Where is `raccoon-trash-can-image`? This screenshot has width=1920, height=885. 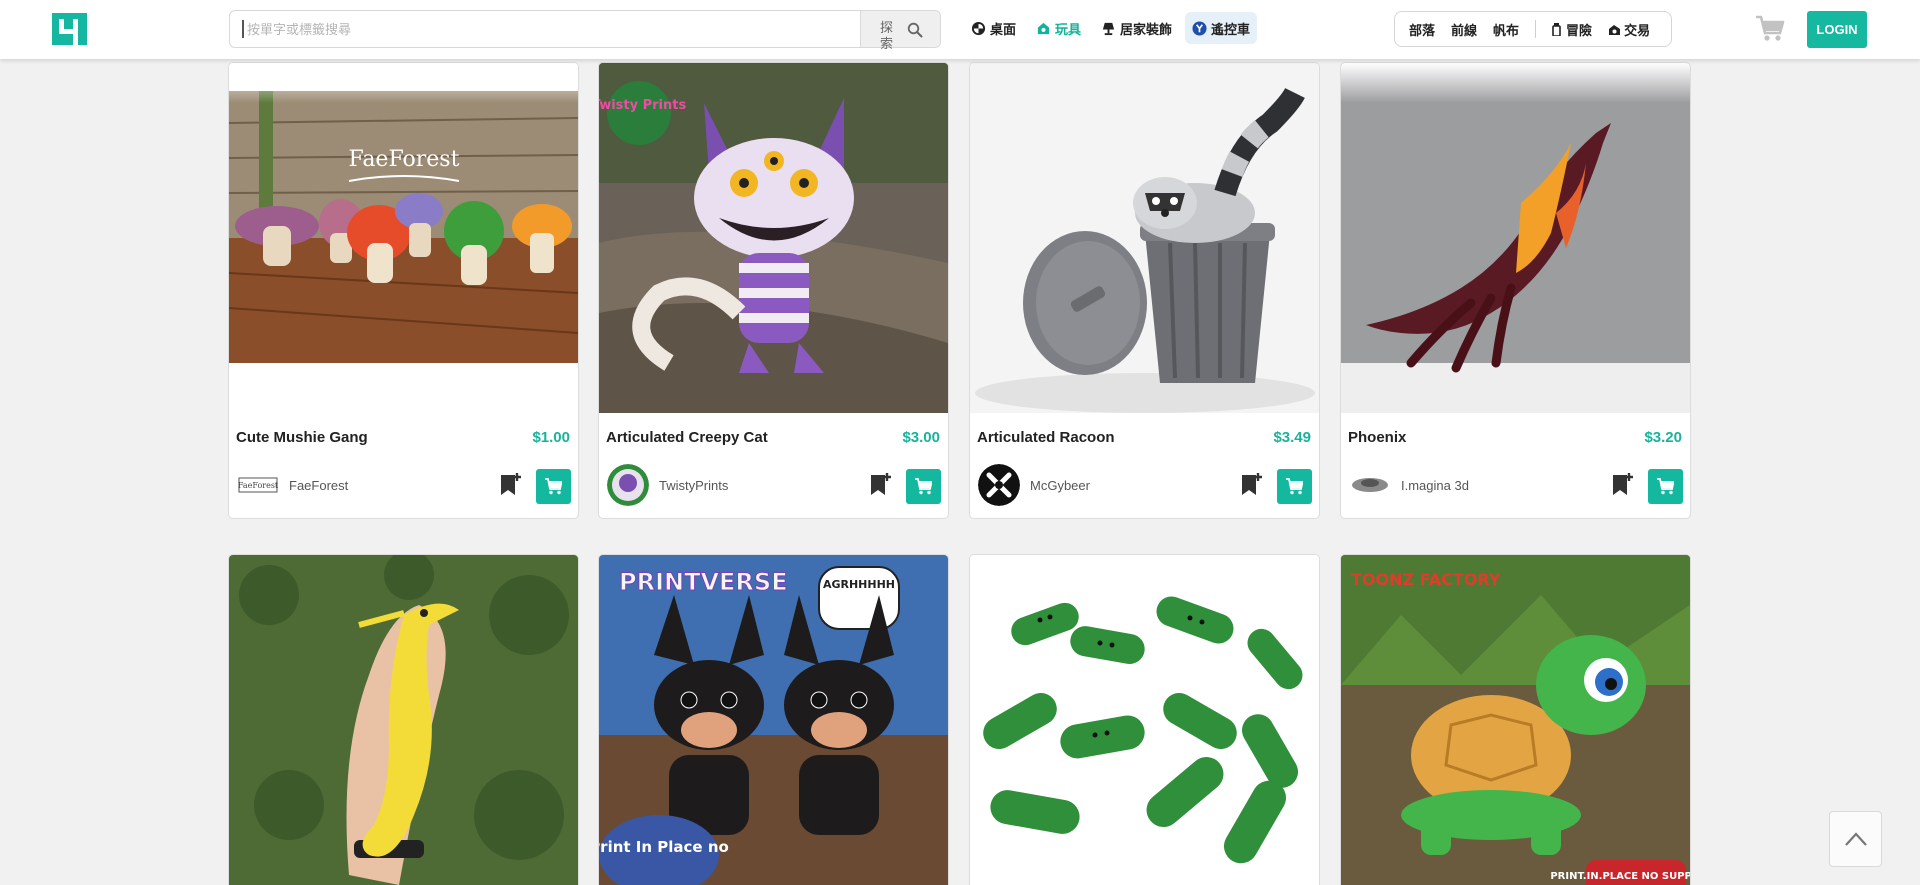 raccoon-trash-can-image is located at coordinates (1144, 238).